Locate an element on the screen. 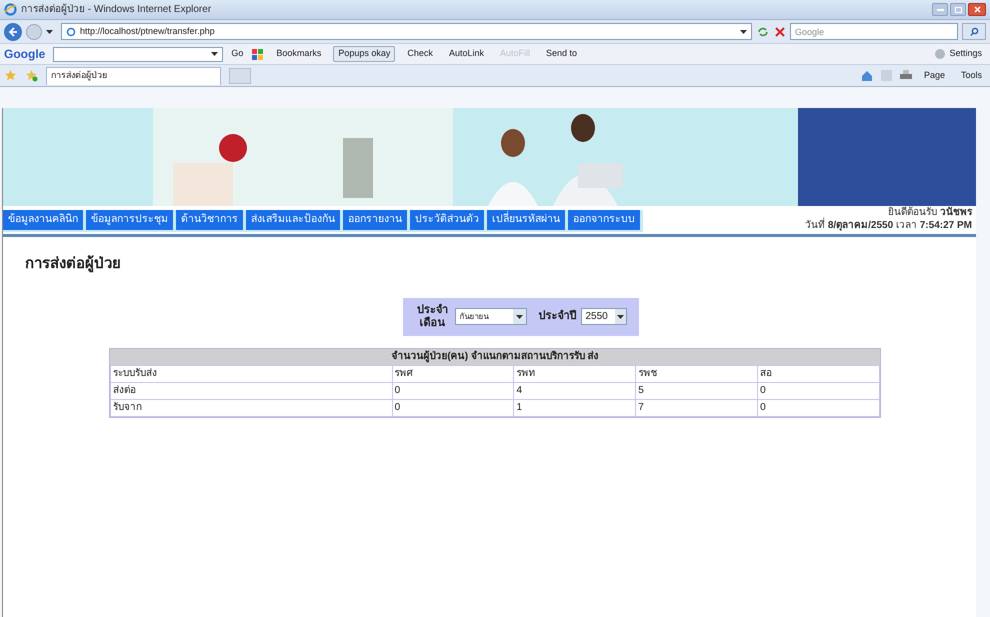  nav-menu-item: ออกจากระบบ is located at coordinates (604, 220).